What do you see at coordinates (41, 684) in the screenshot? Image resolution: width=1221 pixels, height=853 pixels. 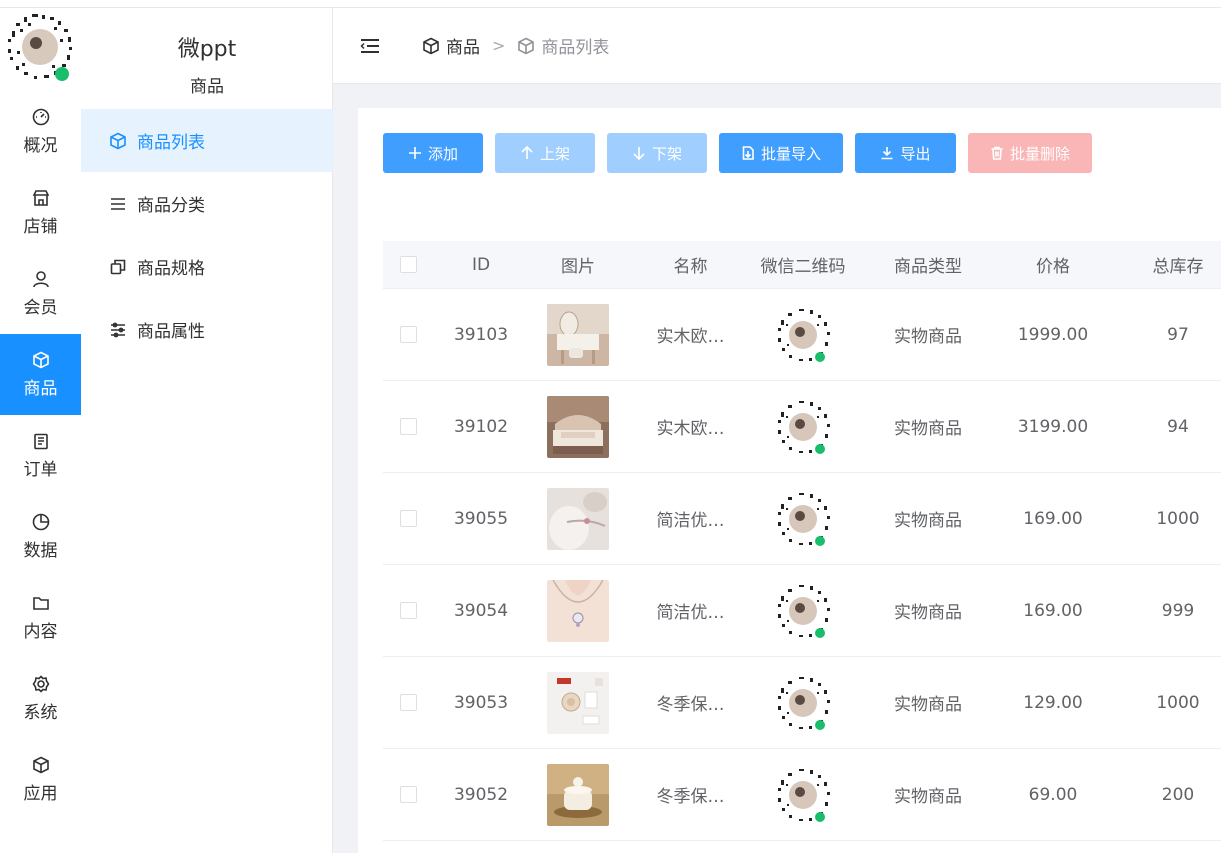 I see `gear-icon` at bounding box center [41, 684].